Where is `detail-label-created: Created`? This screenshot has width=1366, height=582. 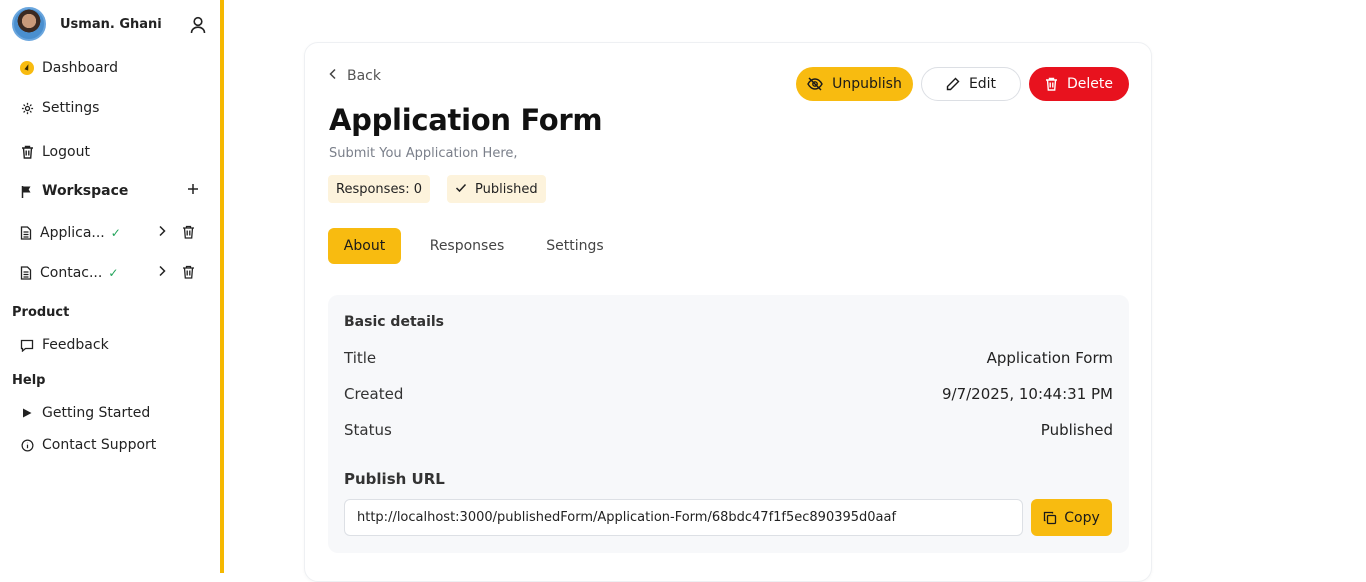
detail-label-created: Created is located at coordinates (374, 394).